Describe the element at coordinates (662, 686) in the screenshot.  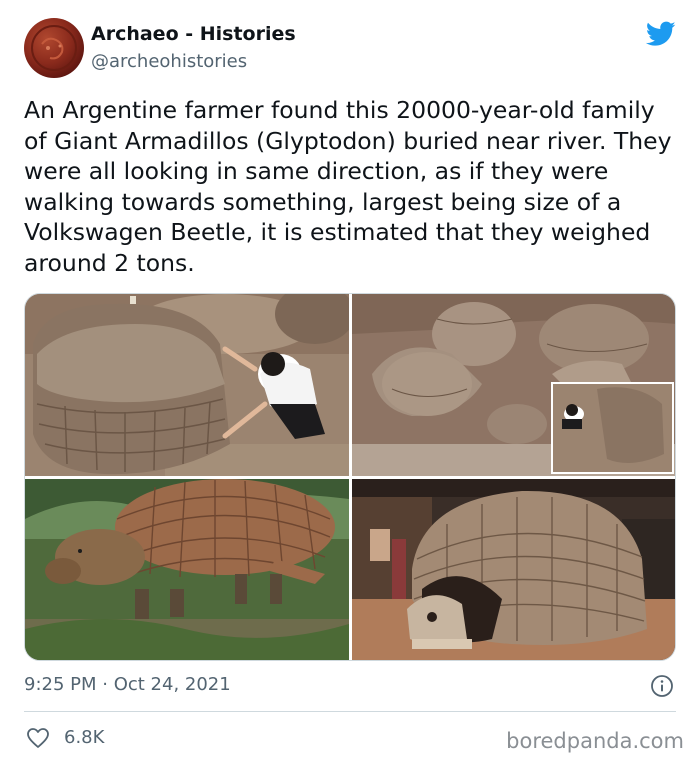
I see `info-icon` at that location.